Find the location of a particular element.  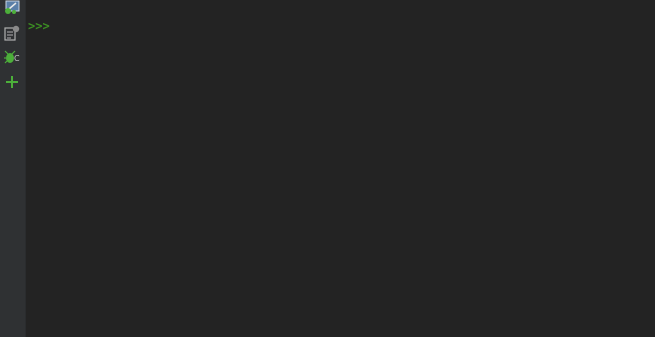

show-variables-icon is located at coordinates (12, 33).